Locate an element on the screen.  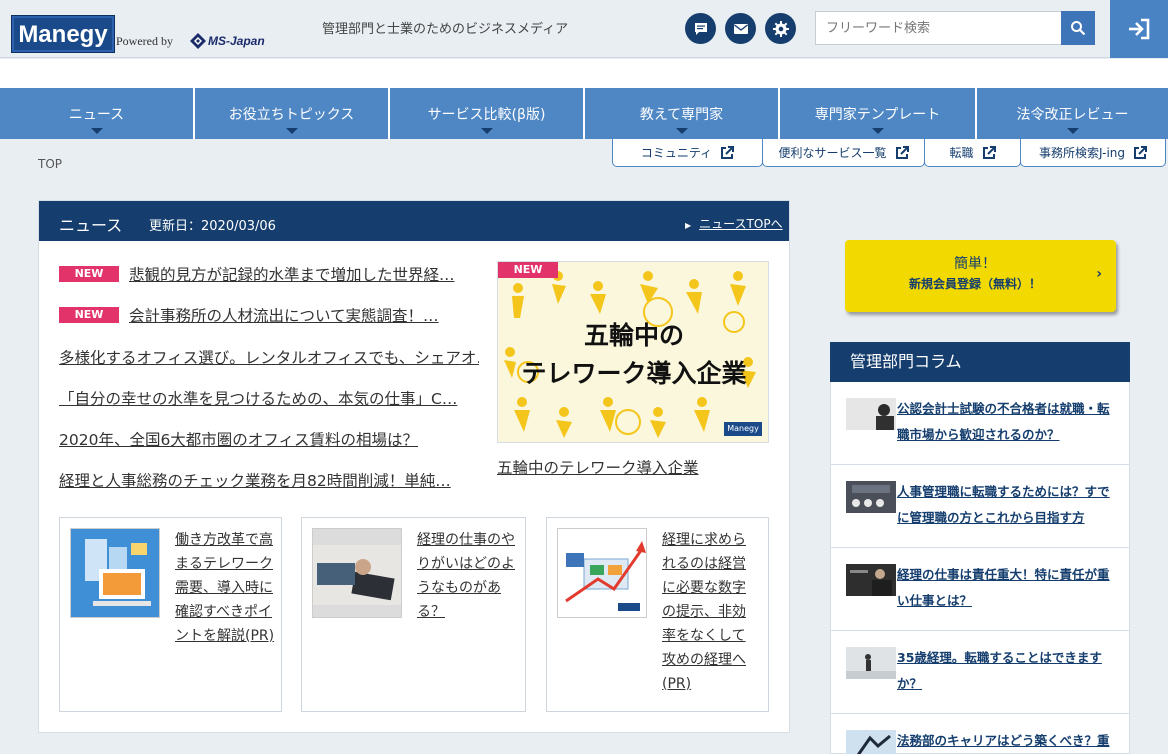
search-button is located at coordinates (1078, 28).